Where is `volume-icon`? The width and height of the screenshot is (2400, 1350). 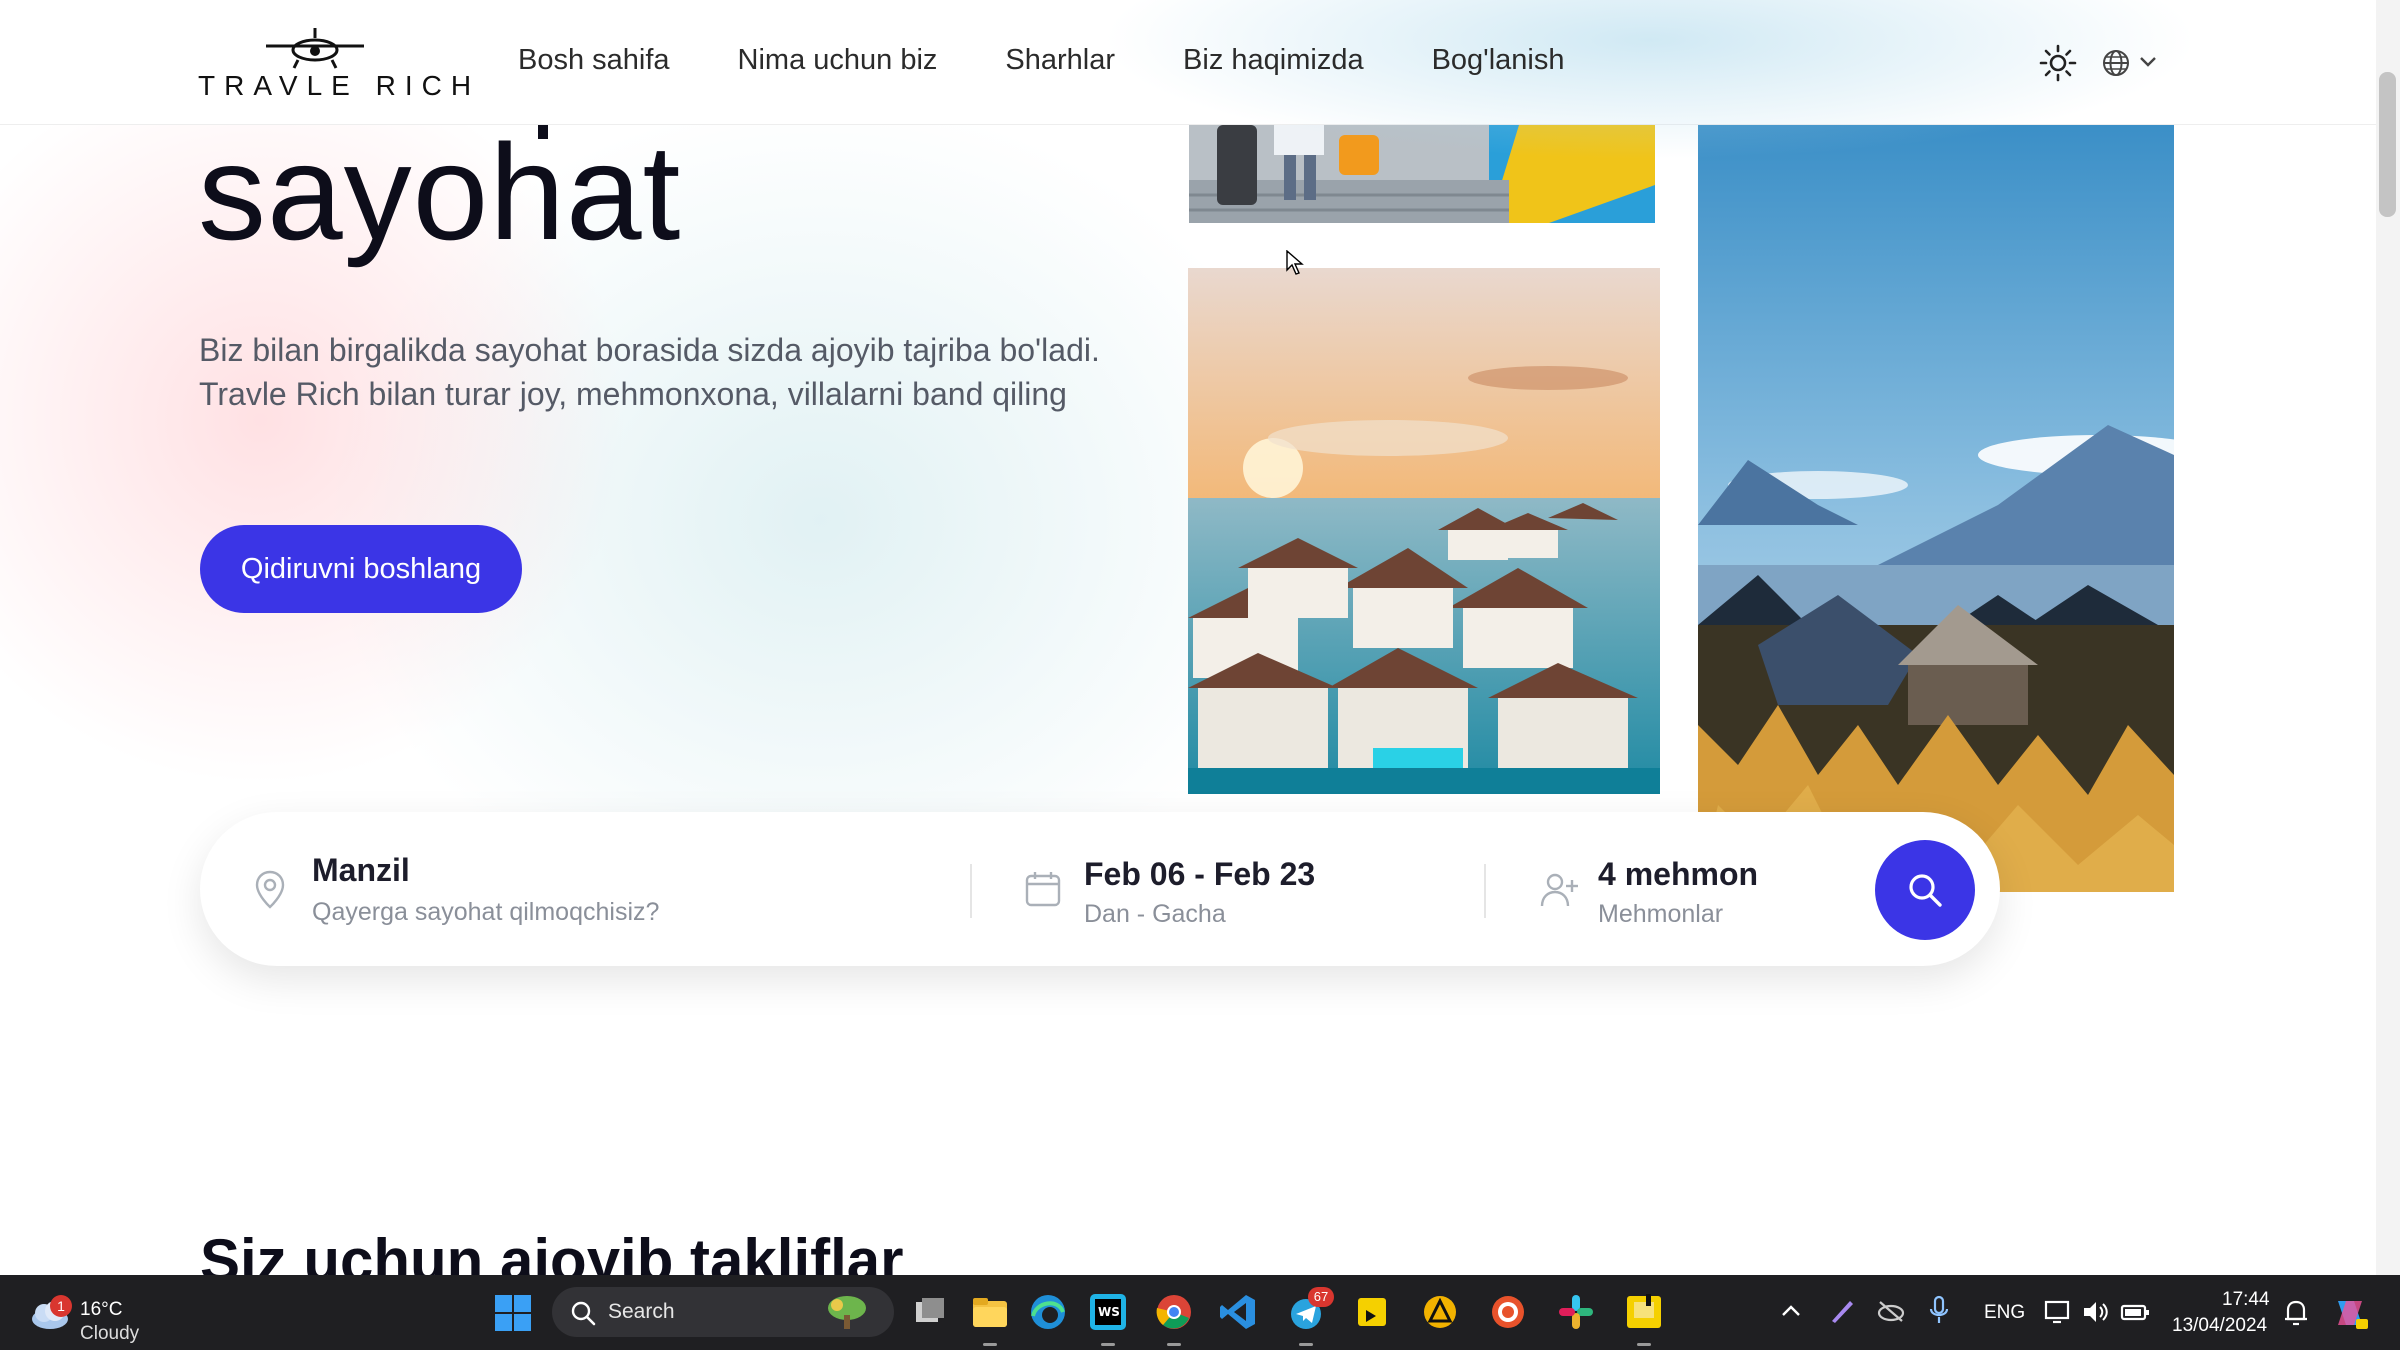 volume-icon is located at coordinates (2096, 1312).